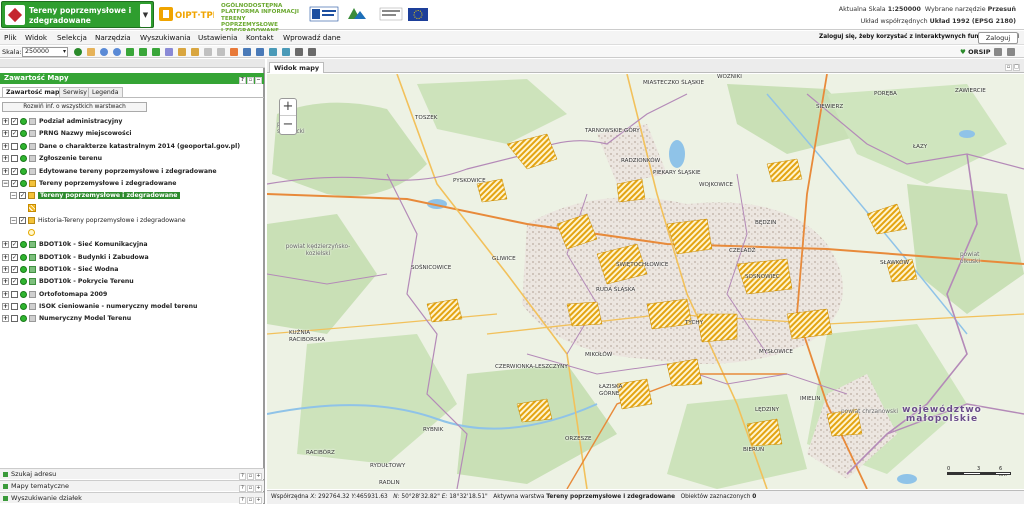 The width and height of the screenshot is (1024, 505). Describe the element at coordinates (1011, 52) in the screenshot. I see `fullscreen-icon` at that location.